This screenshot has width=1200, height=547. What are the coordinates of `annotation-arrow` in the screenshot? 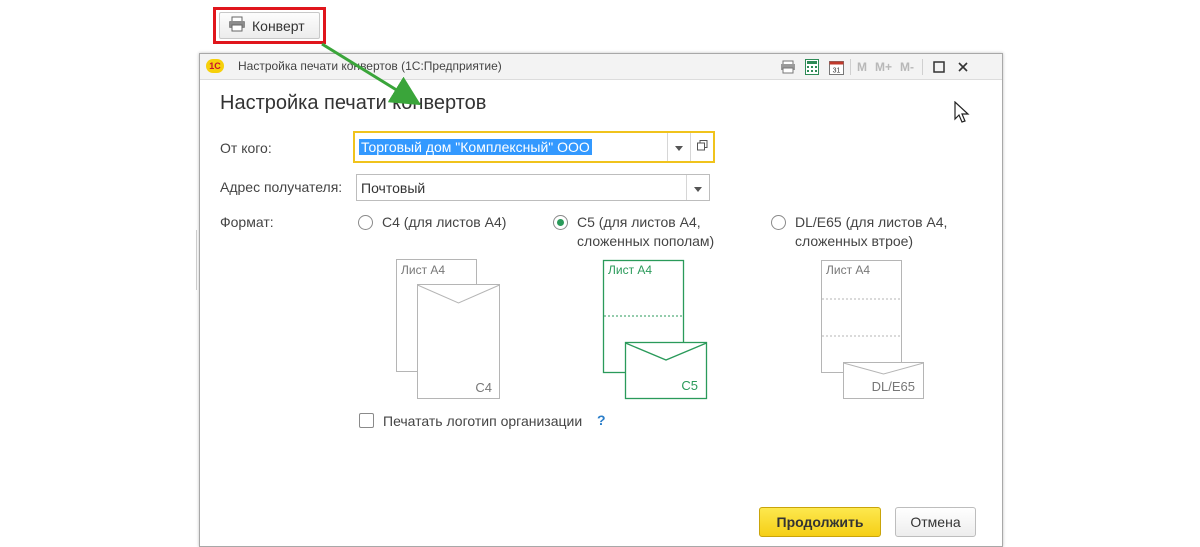 It's located at (371, 74).